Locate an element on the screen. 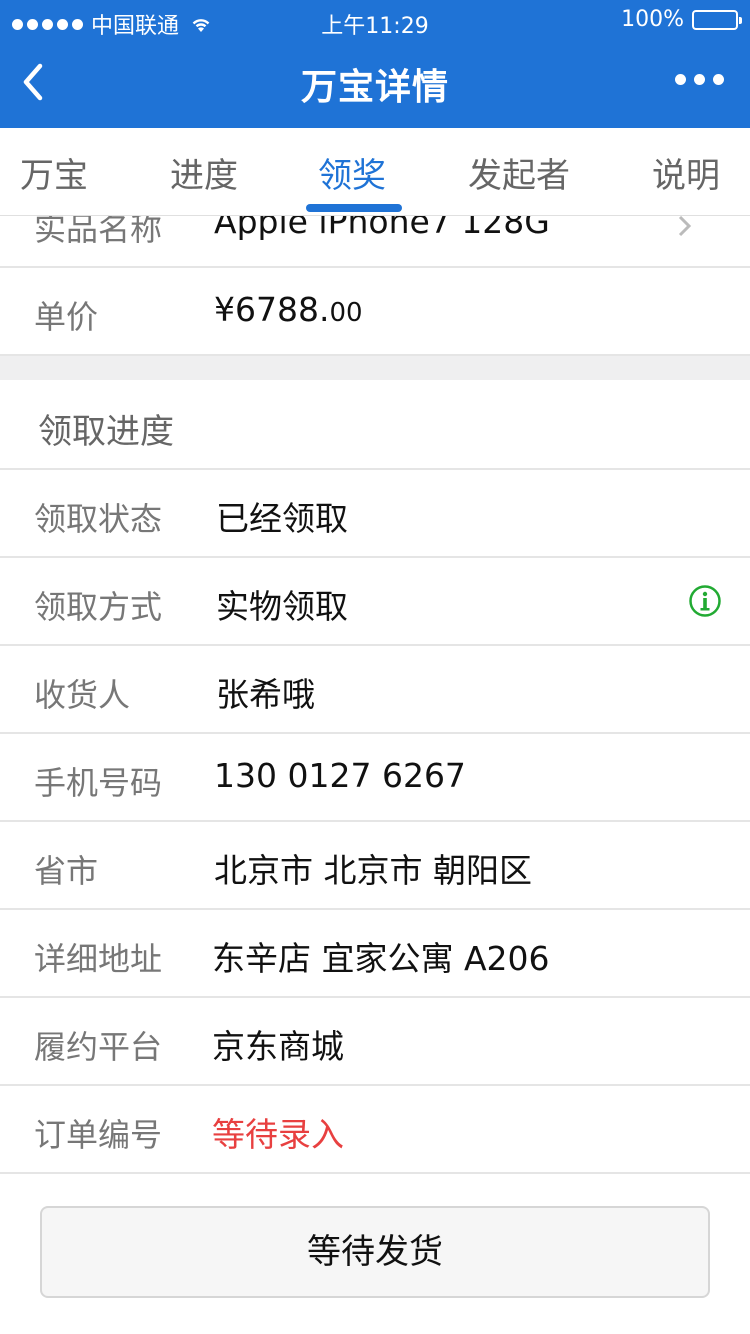  app-header: 中国联通 上午11:29 100% 万宝详情 is located at coordinates (375, 64).